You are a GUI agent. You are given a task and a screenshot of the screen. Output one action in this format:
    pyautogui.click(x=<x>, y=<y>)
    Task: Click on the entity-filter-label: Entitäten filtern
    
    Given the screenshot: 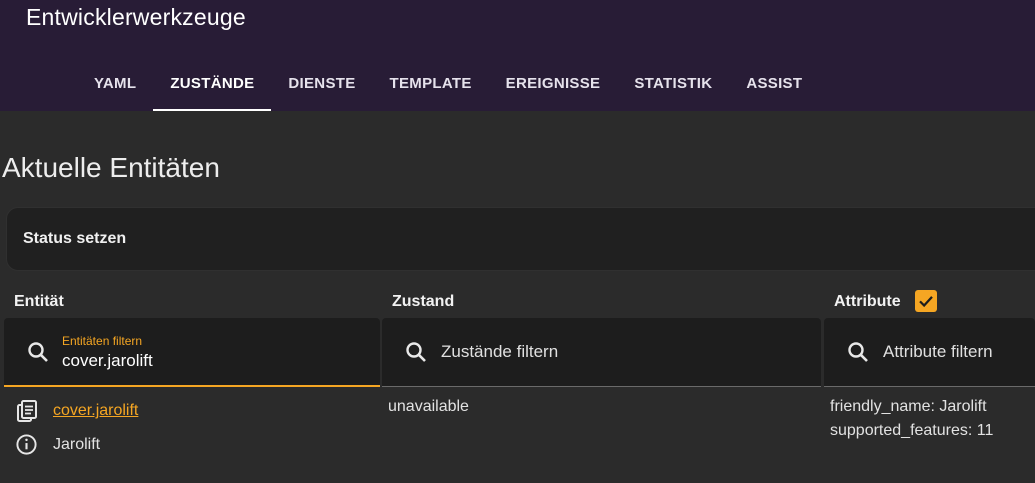 What is the action you would take?
    pyautogui.click(x=102, y=341)
    